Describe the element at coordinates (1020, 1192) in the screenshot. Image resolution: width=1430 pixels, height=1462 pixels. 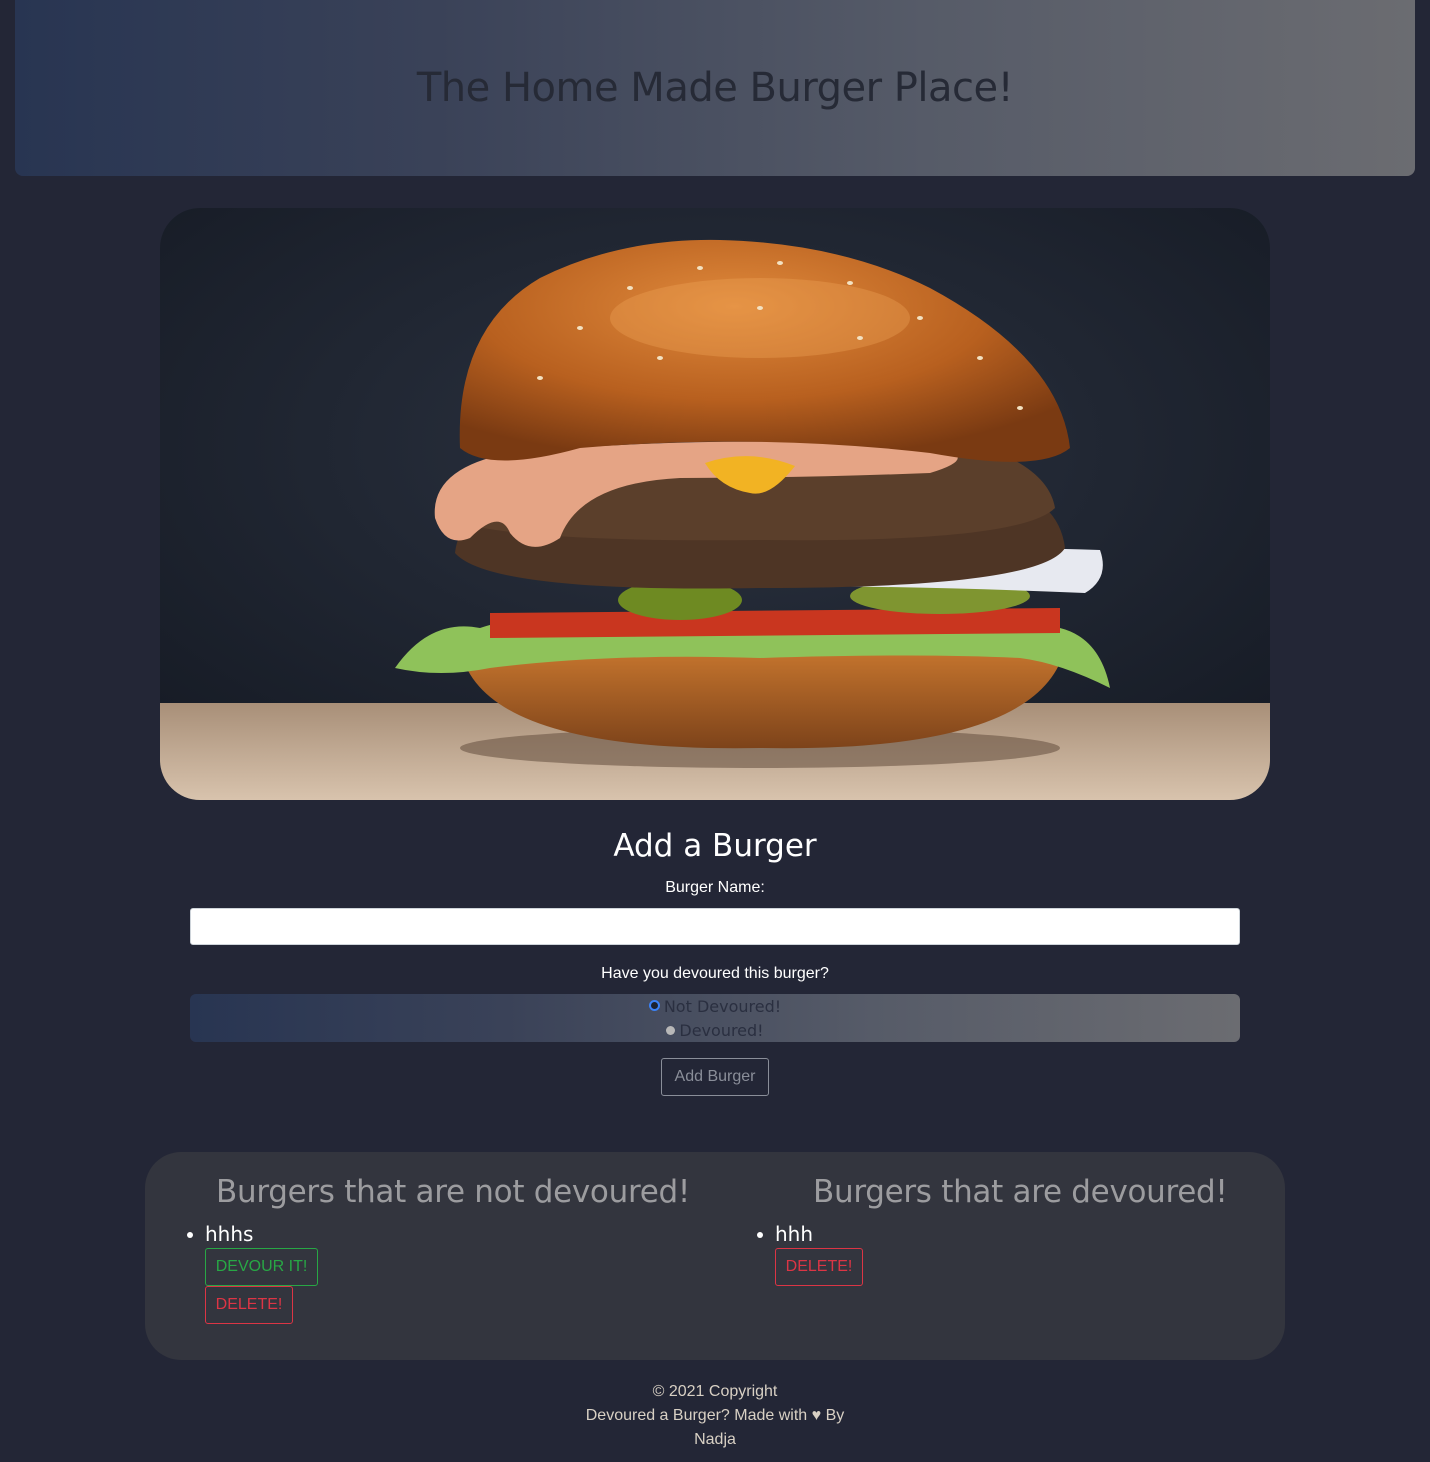
I see `devoured-list-title: Burgers that are devoured!` at that location.